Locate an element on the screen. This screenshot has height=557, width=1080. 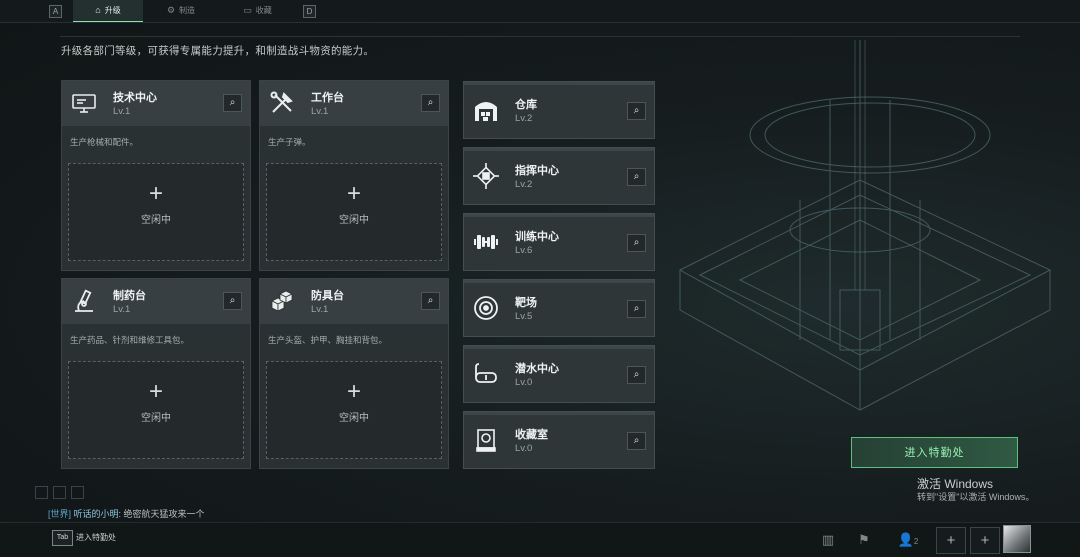
target-range-icon is located at coordinates (486, 308).